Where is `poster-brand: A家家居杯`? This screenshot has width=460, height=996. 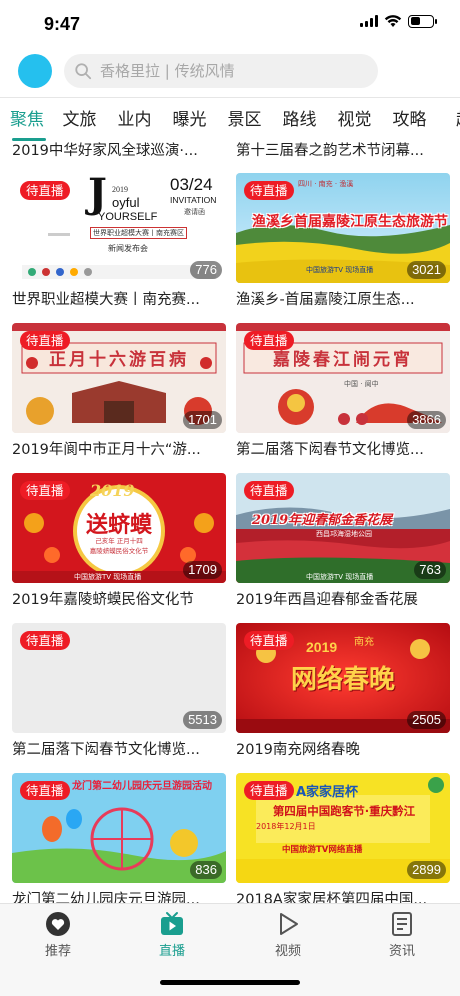 poster-brand: A家家居杯 is located at coordinates (327, 792).